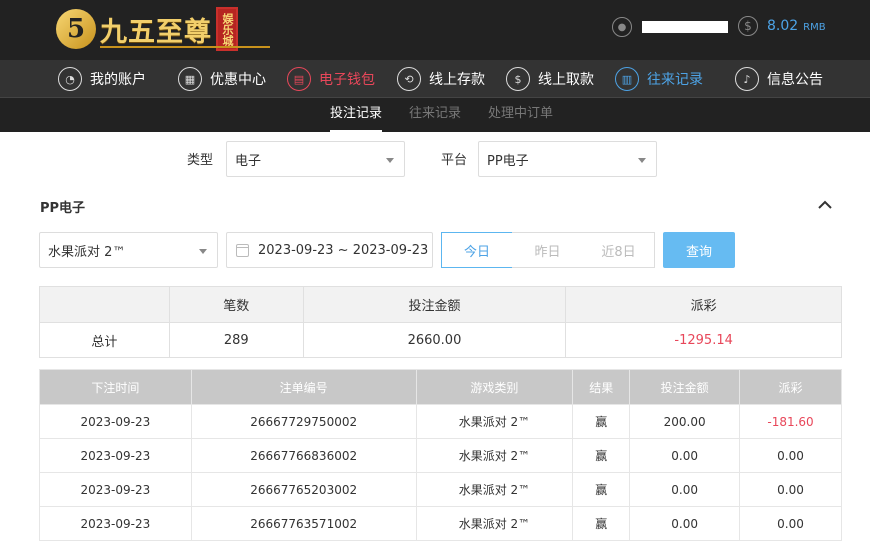 The width and height of the screenshot is (870, 541). I want to click on platform-label: 平台, so click(454, 160).